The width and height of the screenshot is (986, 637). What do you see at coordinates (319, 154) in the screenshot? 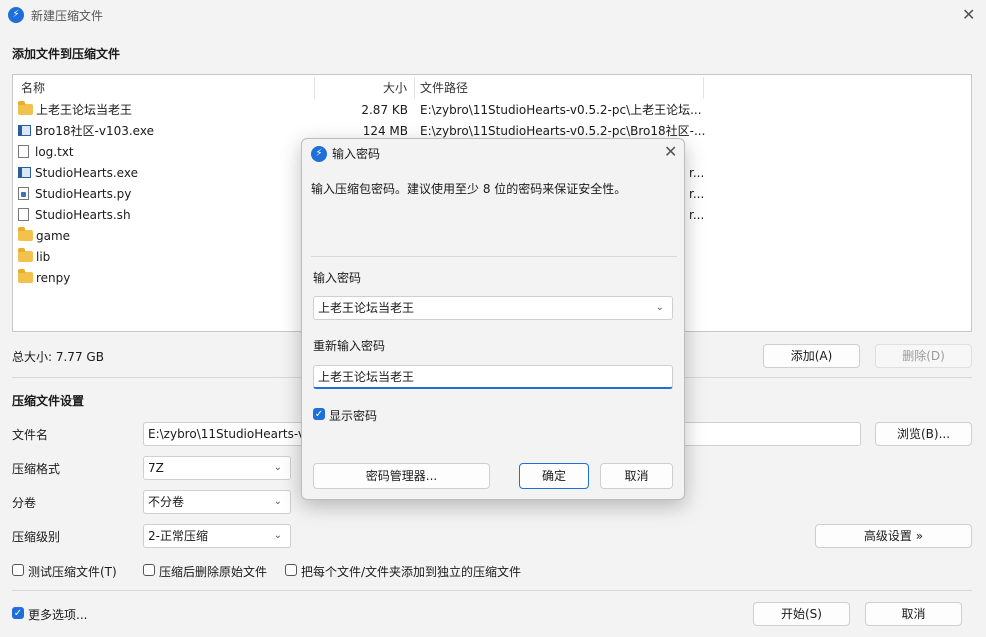
I see `dialog-app-icon: ⚡` at bounding box center [319, 154].